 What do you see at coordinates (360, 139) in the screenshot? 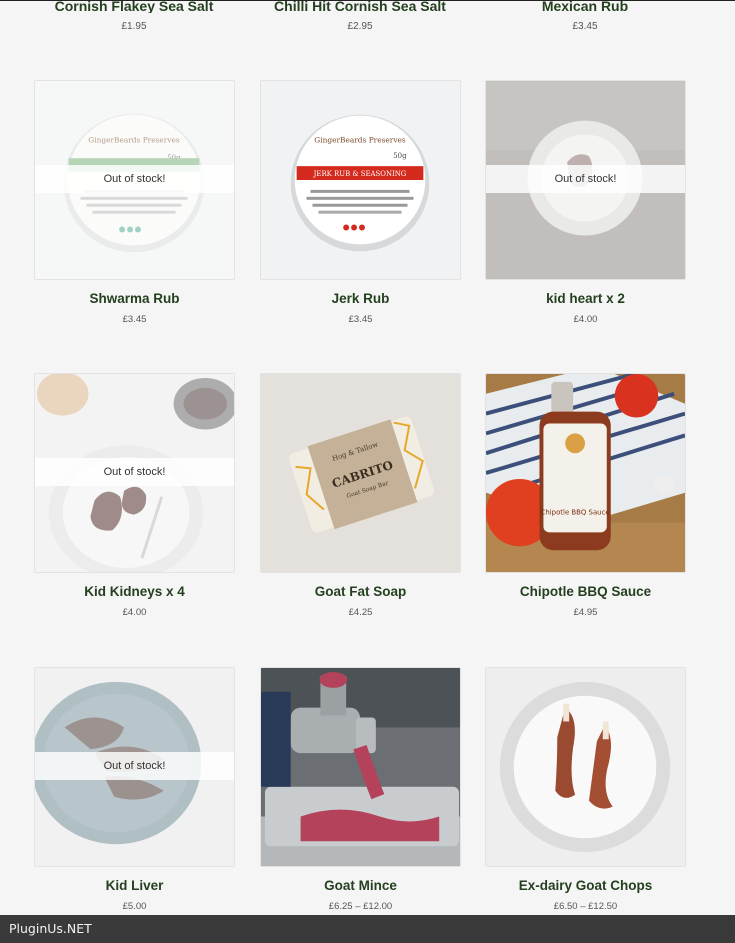
I see `svg-text: GingerBeards Preserves` at bounding box center [360, 139].